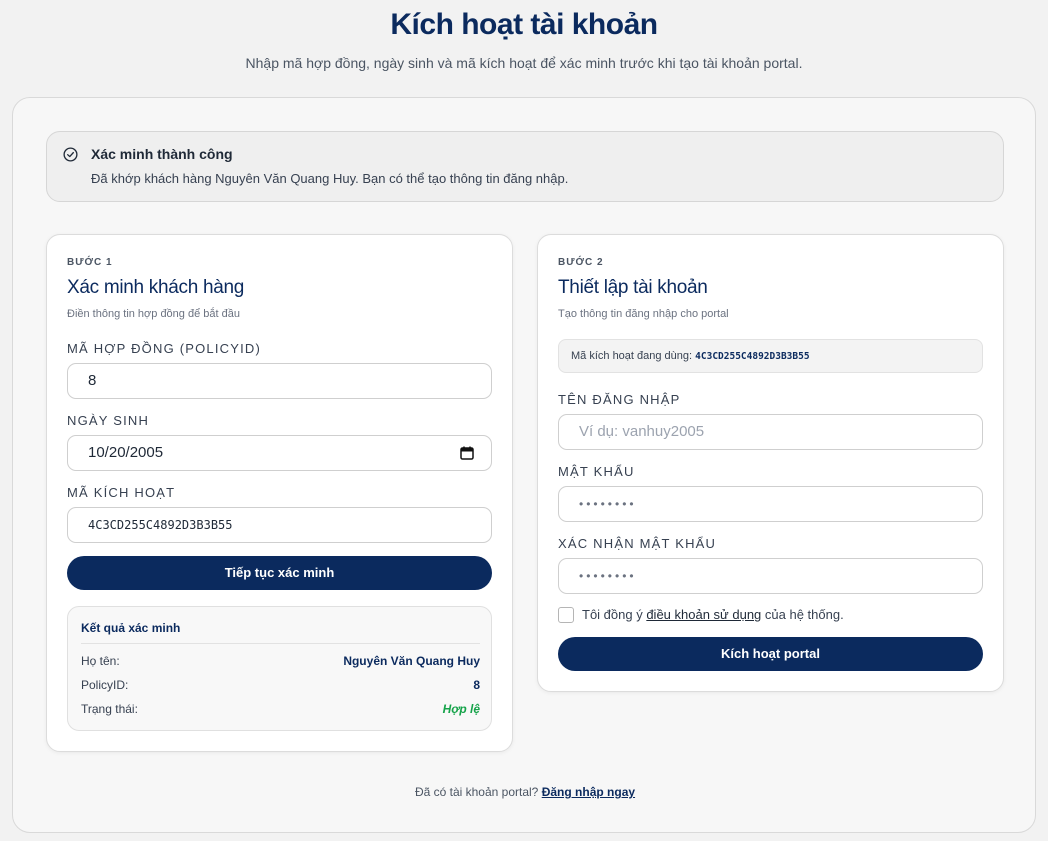 Image resolution: width=1048 pixels, height=841 pixels. I want to click on policy-id-label: MÃ HỢP ĐỒNG (POLICYID), so click(164, 348).